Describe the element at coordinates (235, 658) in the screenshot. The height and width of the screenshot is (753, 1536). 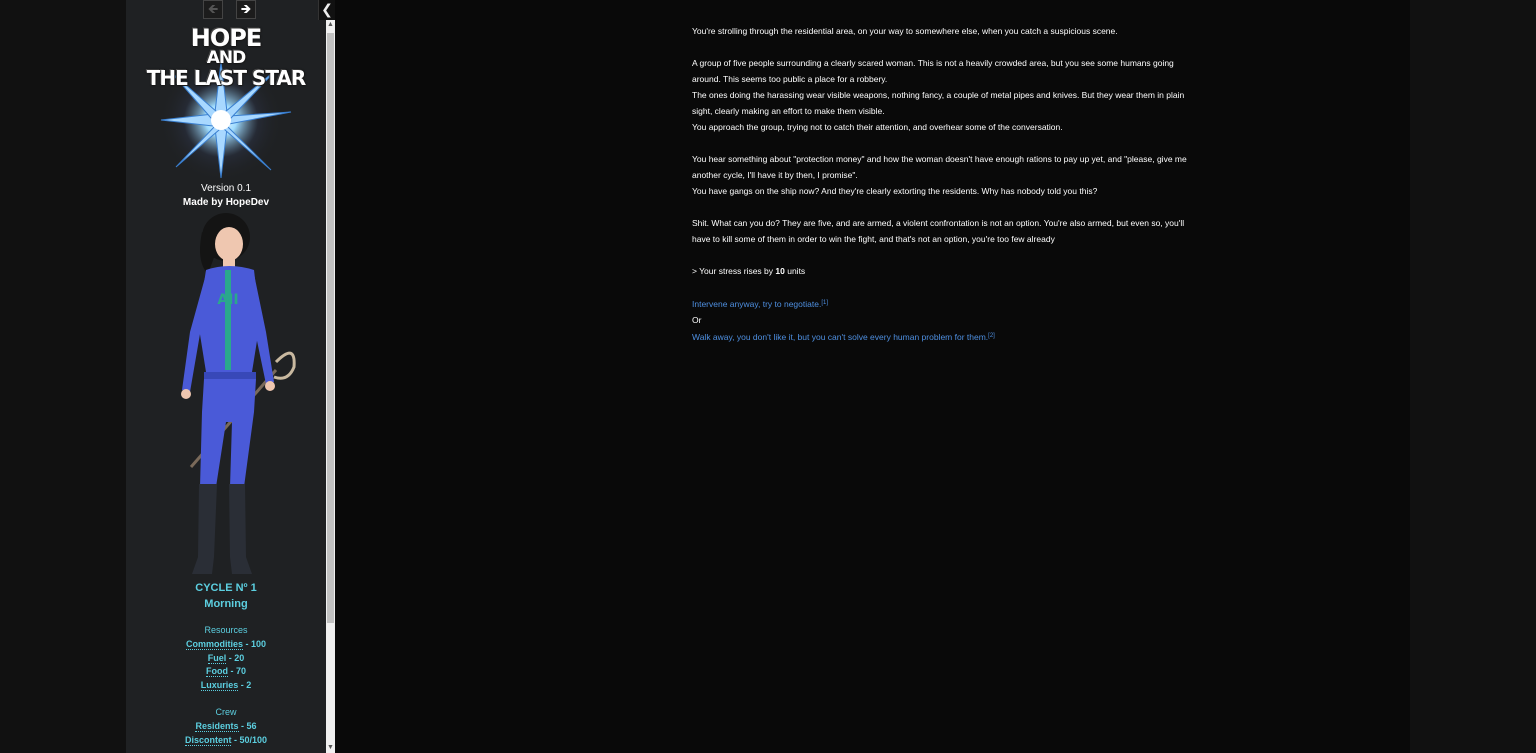
I see `fuel-value: - 20` at that location.